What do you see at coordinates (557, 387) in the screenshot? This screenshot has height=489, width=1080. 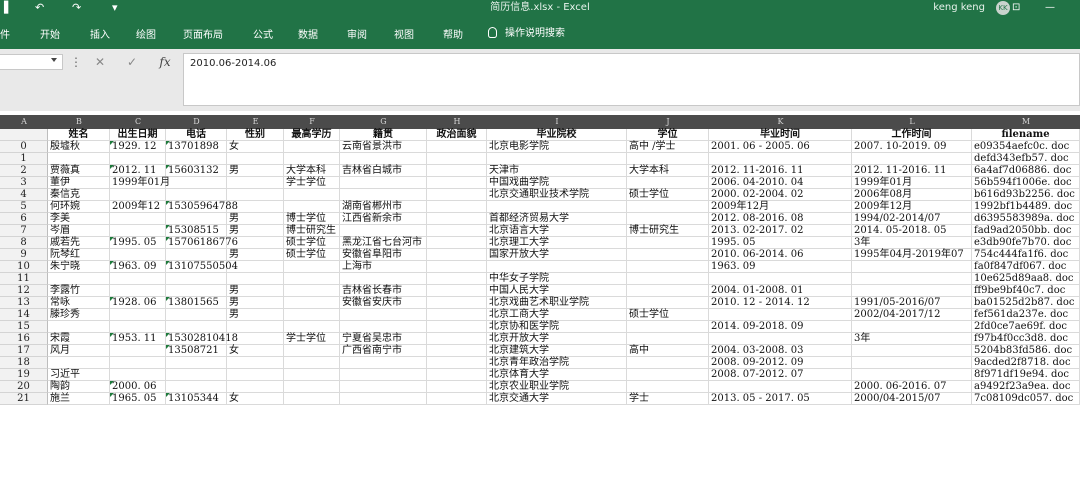 I see `table-cell: 北京农业职业学院` at bounding box center [557, 387].